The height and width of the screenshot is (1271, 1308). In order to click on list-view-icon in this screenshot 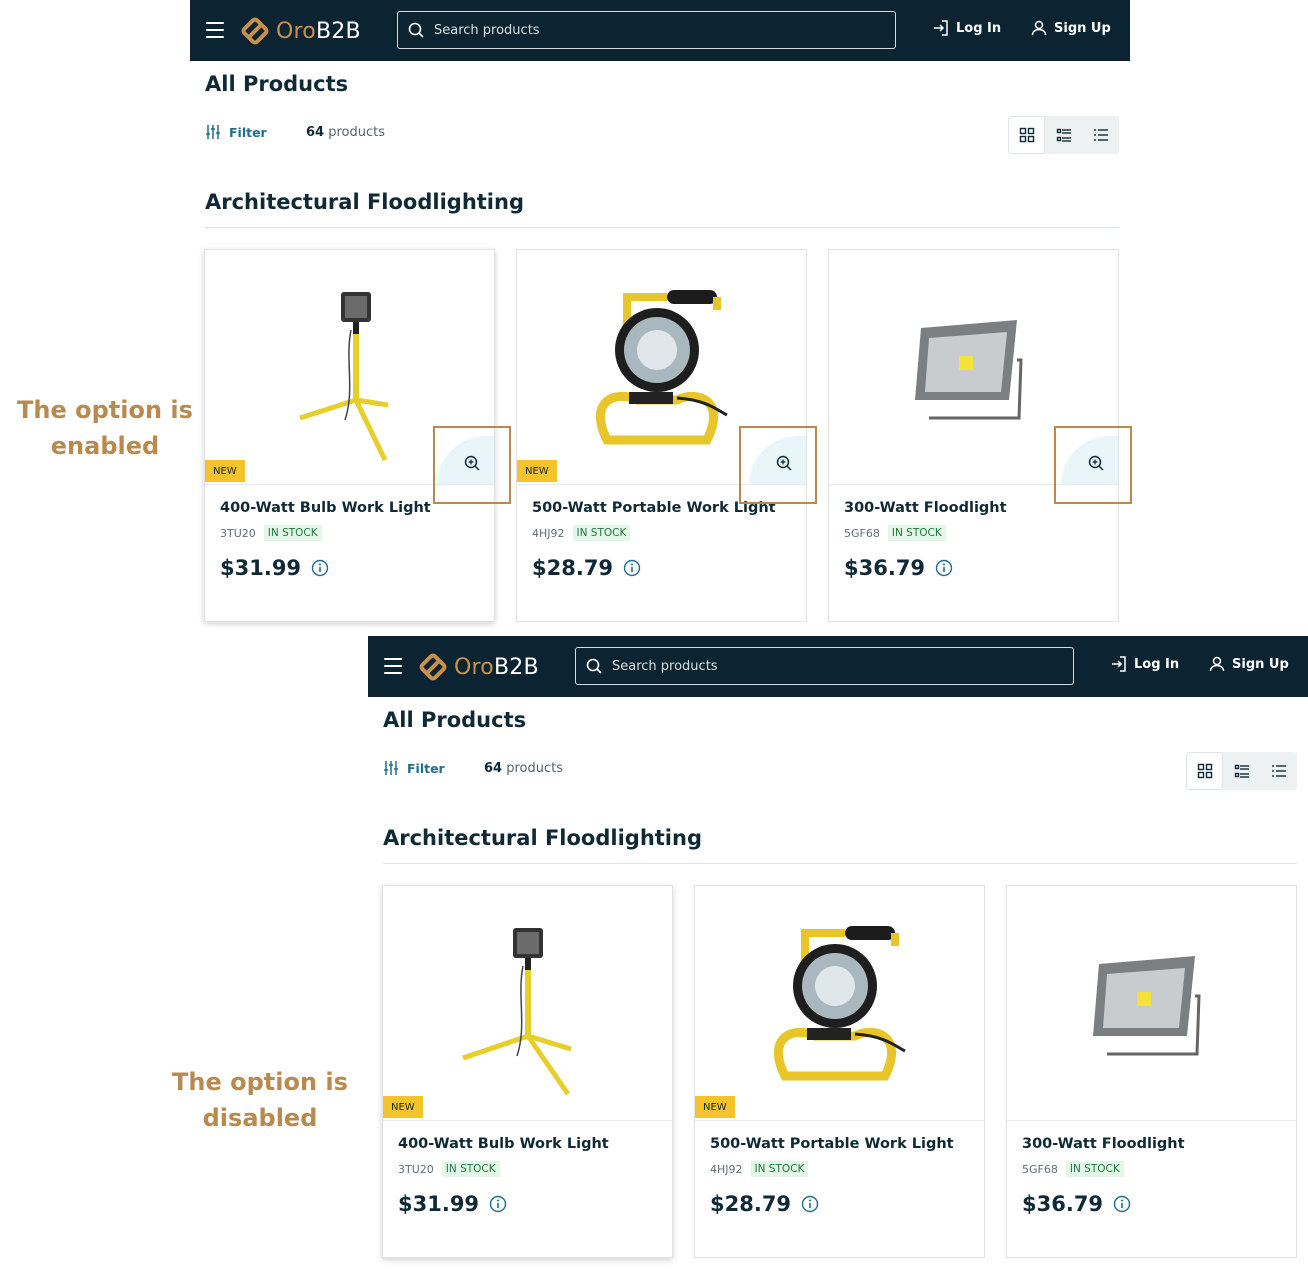, I will do `click(1241, 771)`.